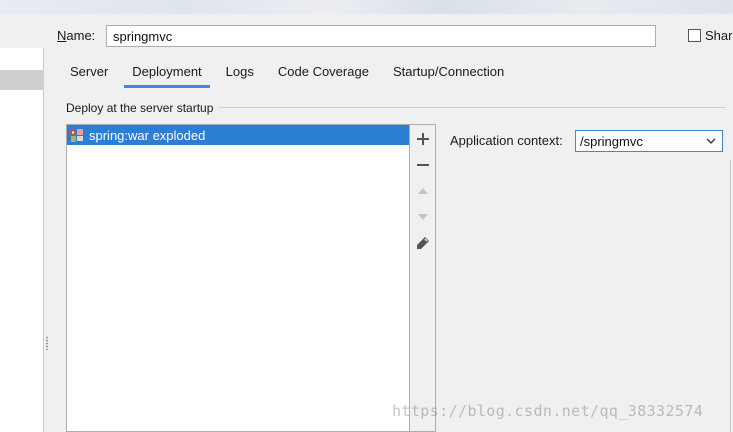 The height and width of the screenshot is (432, 733). I want to click on chevron-down-icon, so click(711, 141).